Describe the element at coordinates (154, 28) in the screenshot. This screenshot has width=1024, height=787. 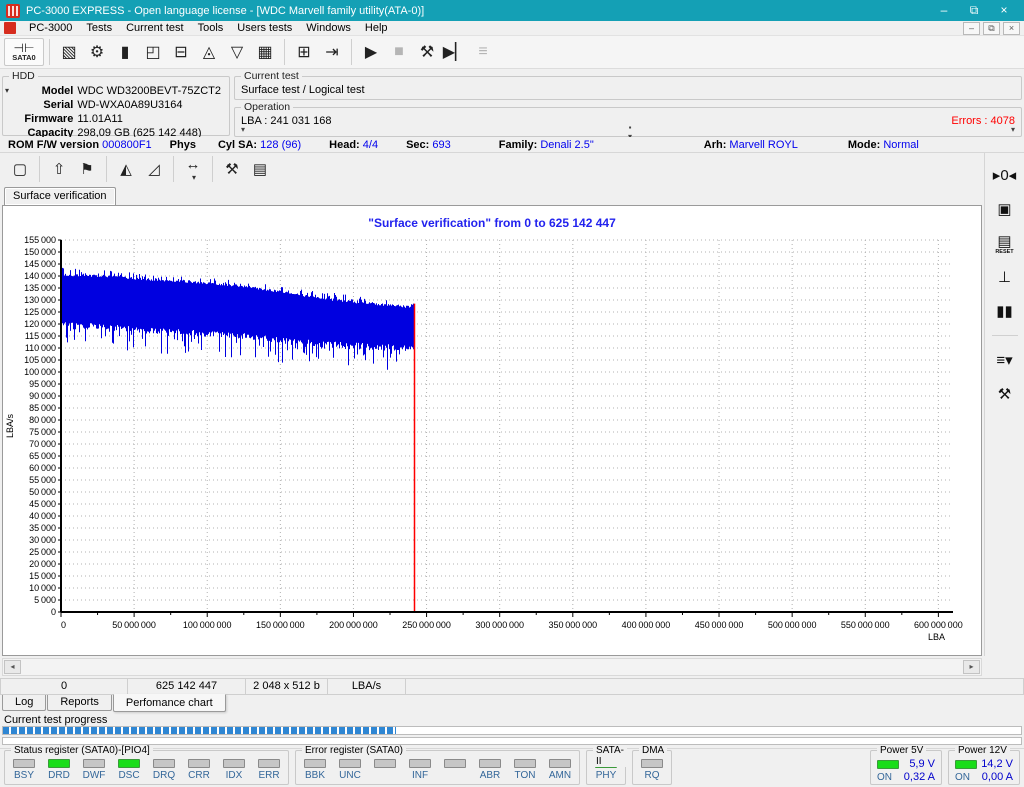
I see `menu-current-test: Current test` at that location.